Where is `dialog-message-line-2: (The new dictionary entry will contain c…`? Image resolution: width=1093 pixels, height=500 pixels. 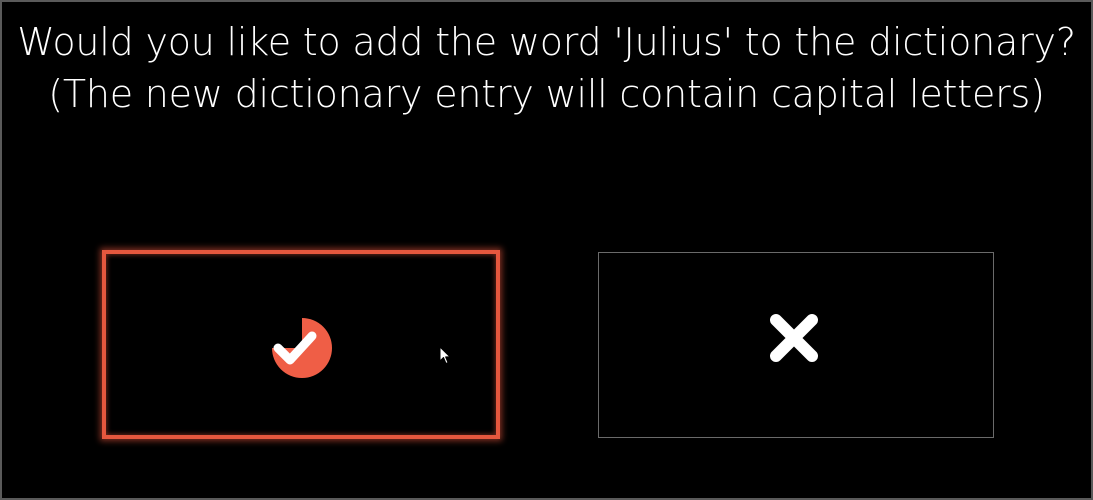
dialog-message-line-2: (The new dictionary entry will contain c… is located at coordinates (546, 94).